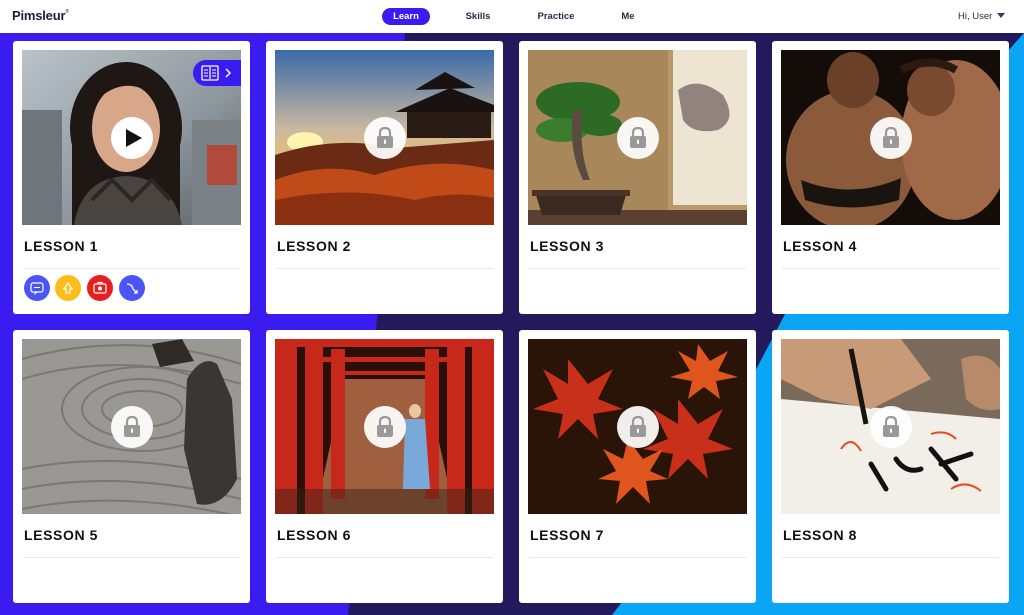 This screenshot has width=1024, height=615. I want to click on speak-easy-button, so click(100, 288).